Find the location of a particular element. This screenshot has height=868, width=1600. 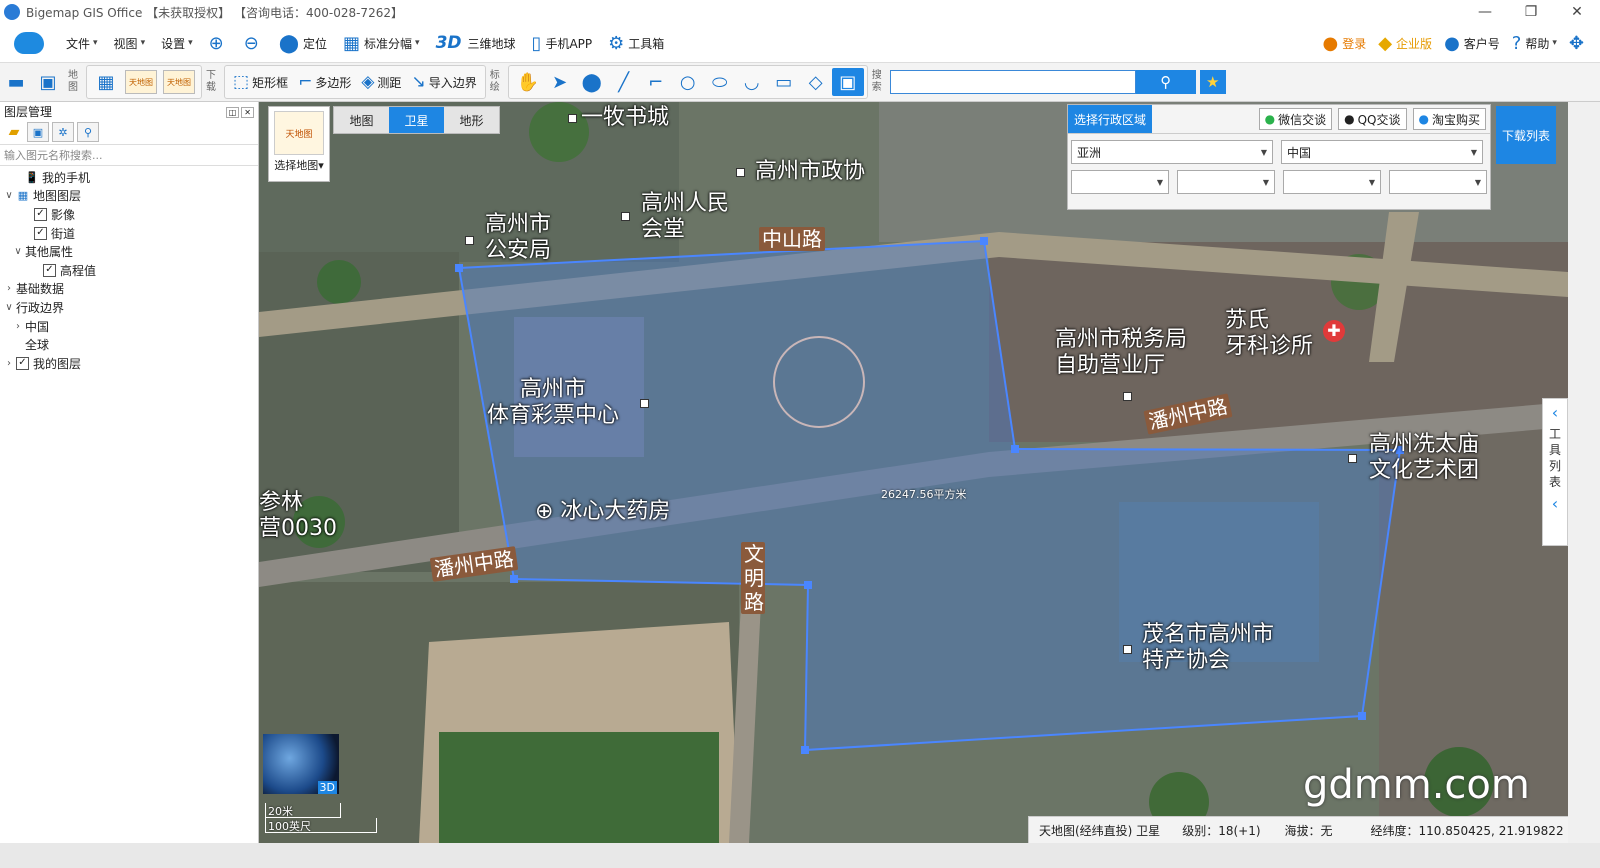

mapworld-thumb-2: 天地图 is located at coordinates (179, 82).